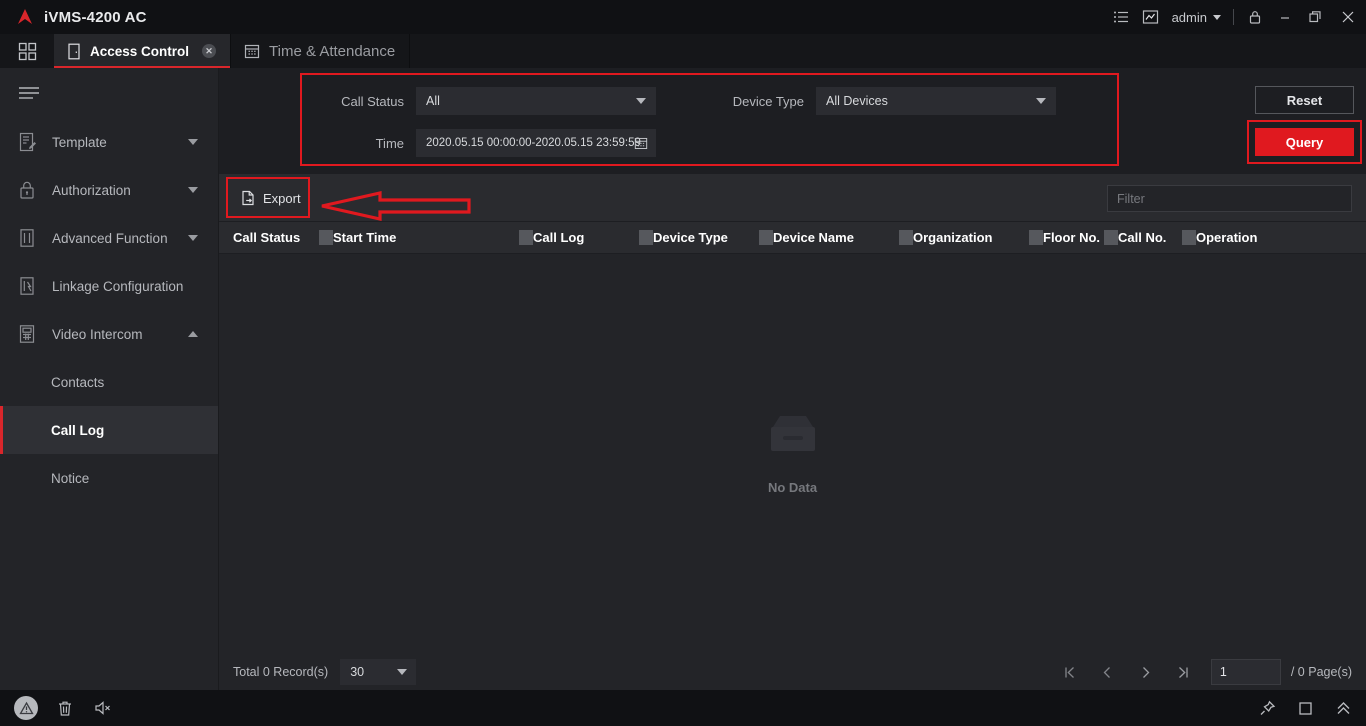 This screenshot has width=1366, height=726. I want to click on titlebar-divider, so click(1233, 17).